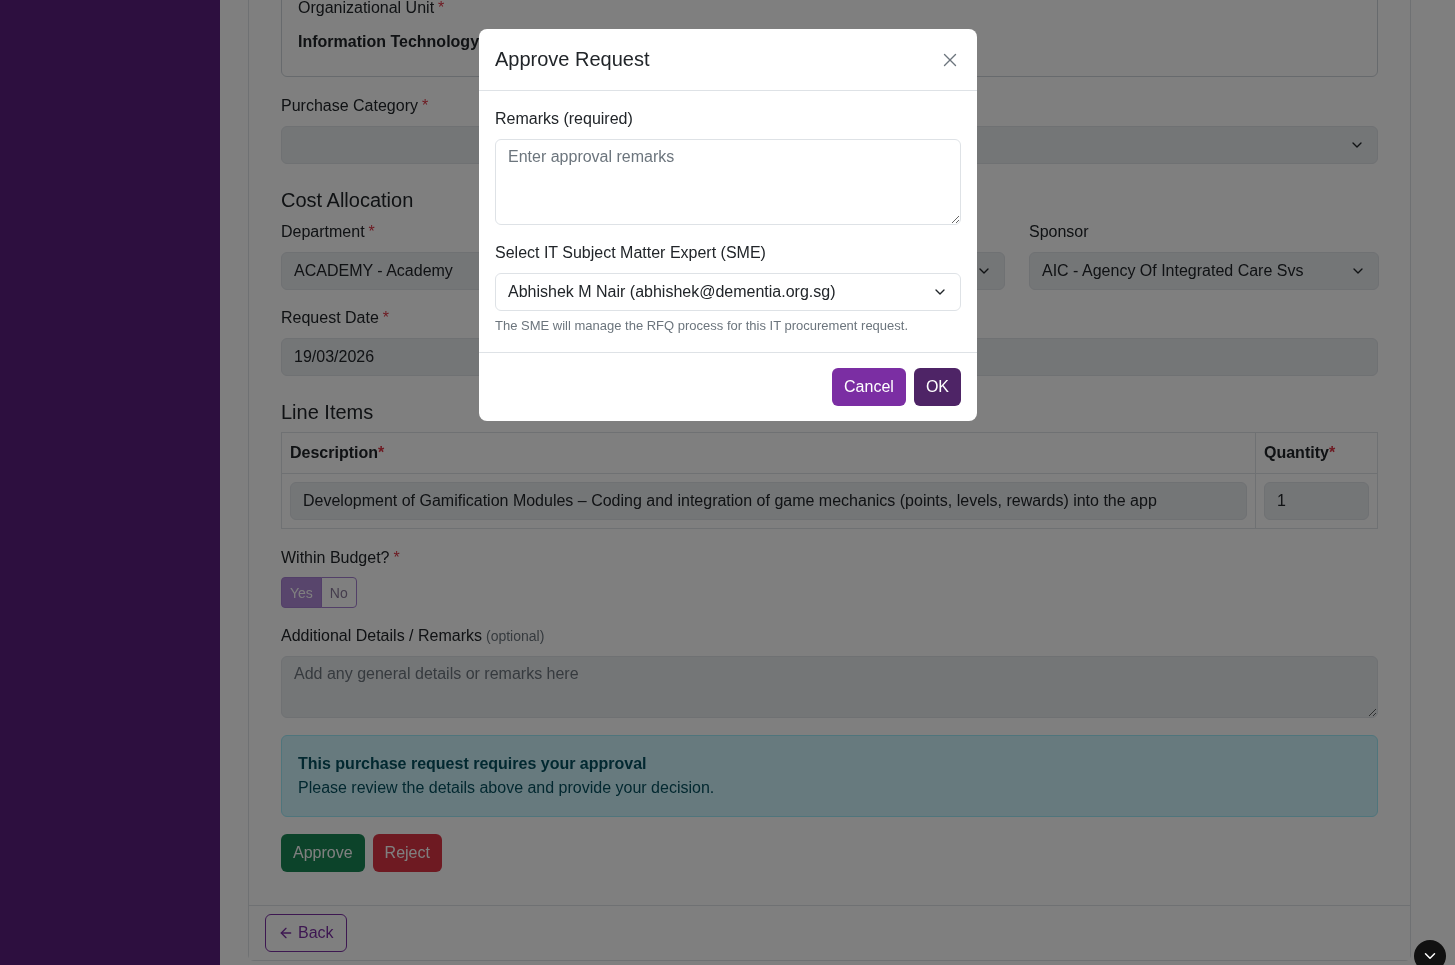 The width and height of the screenshot is (1455, 965). I want to click on section-heading: Line Items, so click(328, 412).